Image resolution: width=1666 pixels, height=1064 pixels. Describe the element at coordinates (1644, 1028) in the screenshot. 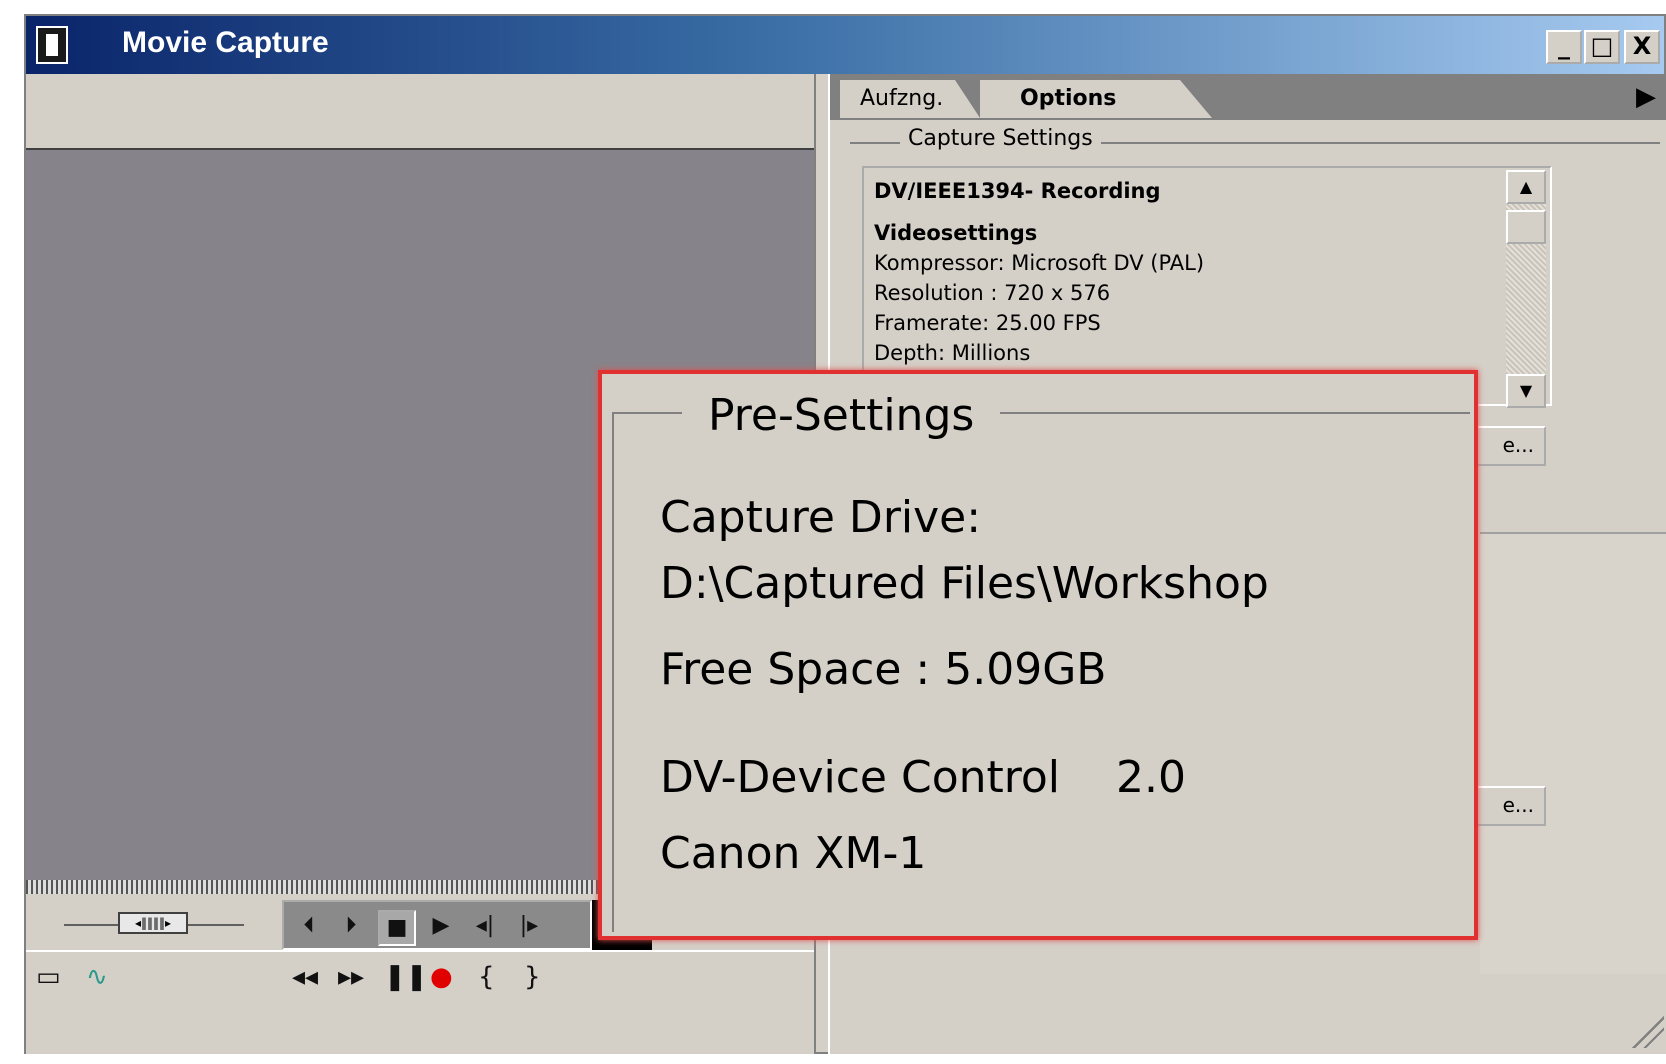

I see `resize-grip-icon` at that location.